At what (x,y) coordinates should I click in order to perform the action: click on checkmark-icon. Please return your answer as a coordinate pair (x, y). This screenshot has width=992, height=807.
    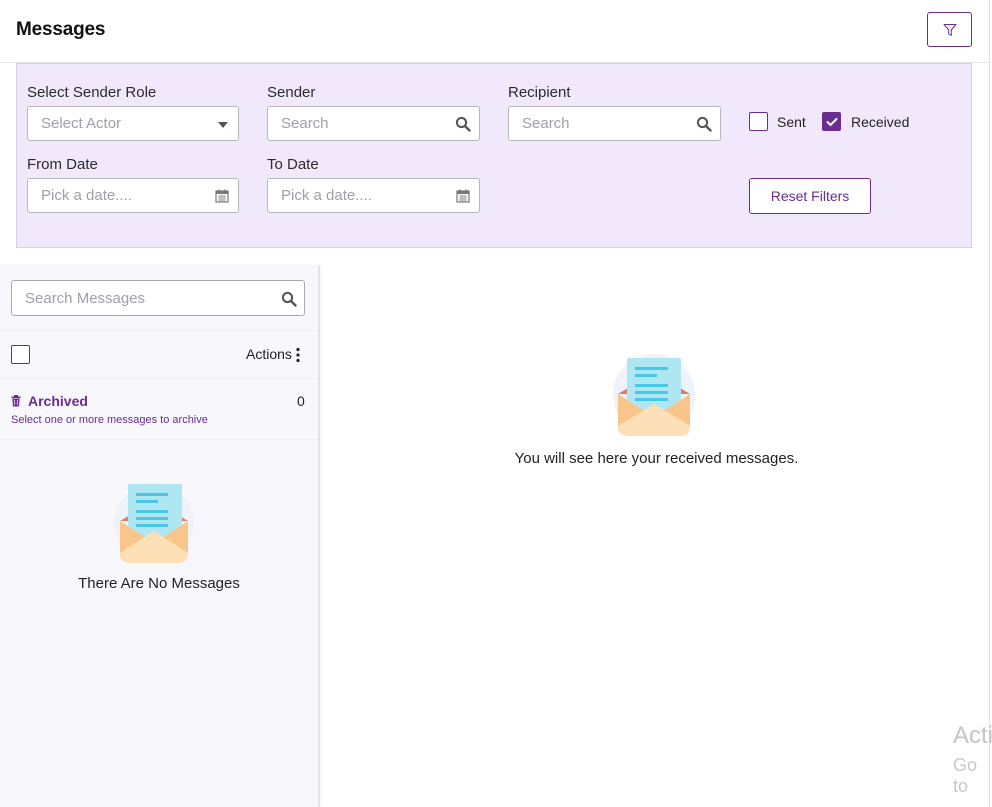
    Looking at the image, I should click on (831, 121).